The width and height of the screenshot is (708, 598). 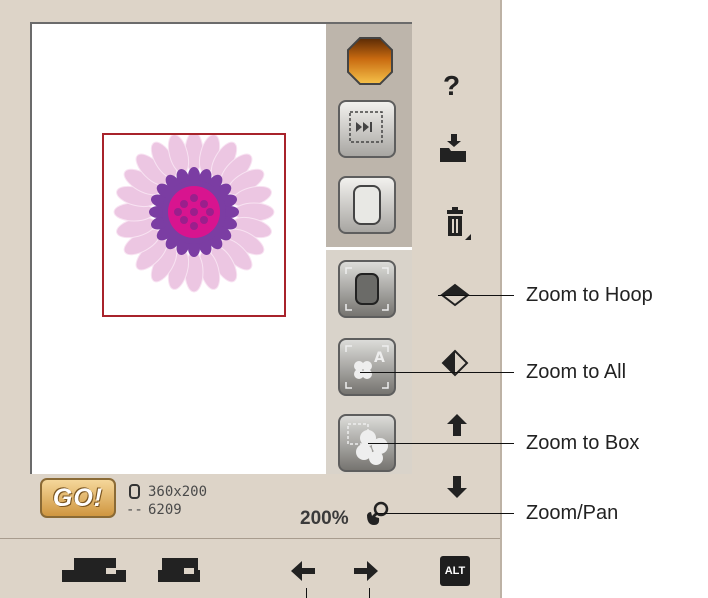 I want to click on hoop-size-text: 360x200, so click(x=178, y=492).